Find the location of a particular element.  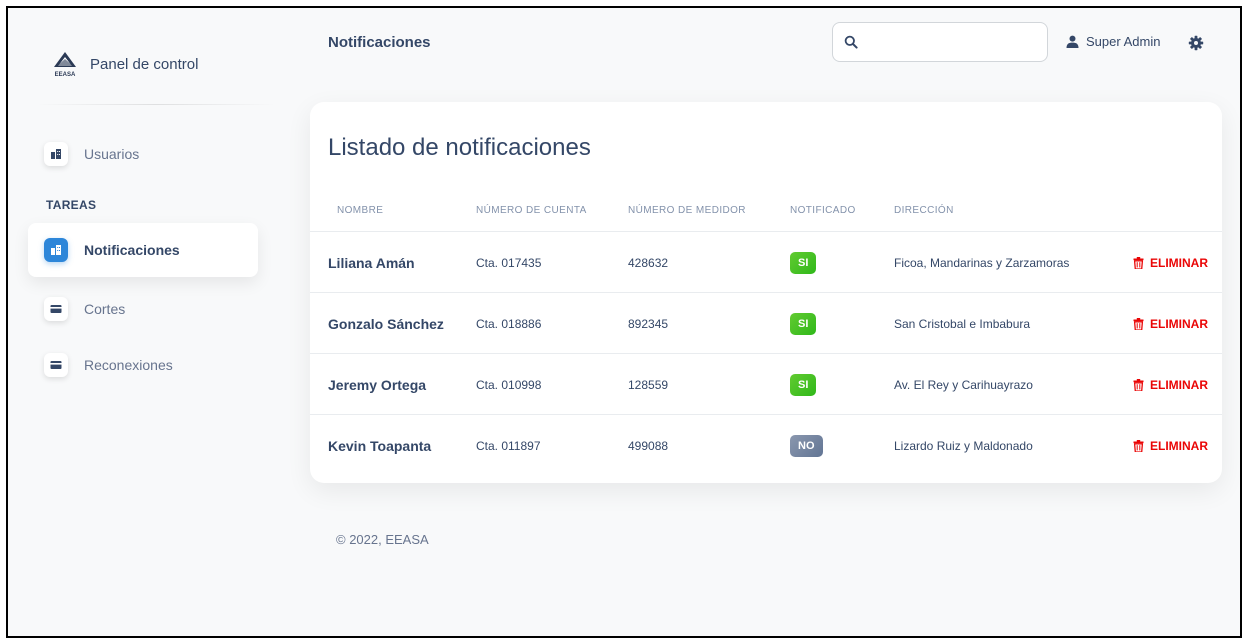

cell-account: Cta. 017435 is located at coordinates (509, 262).